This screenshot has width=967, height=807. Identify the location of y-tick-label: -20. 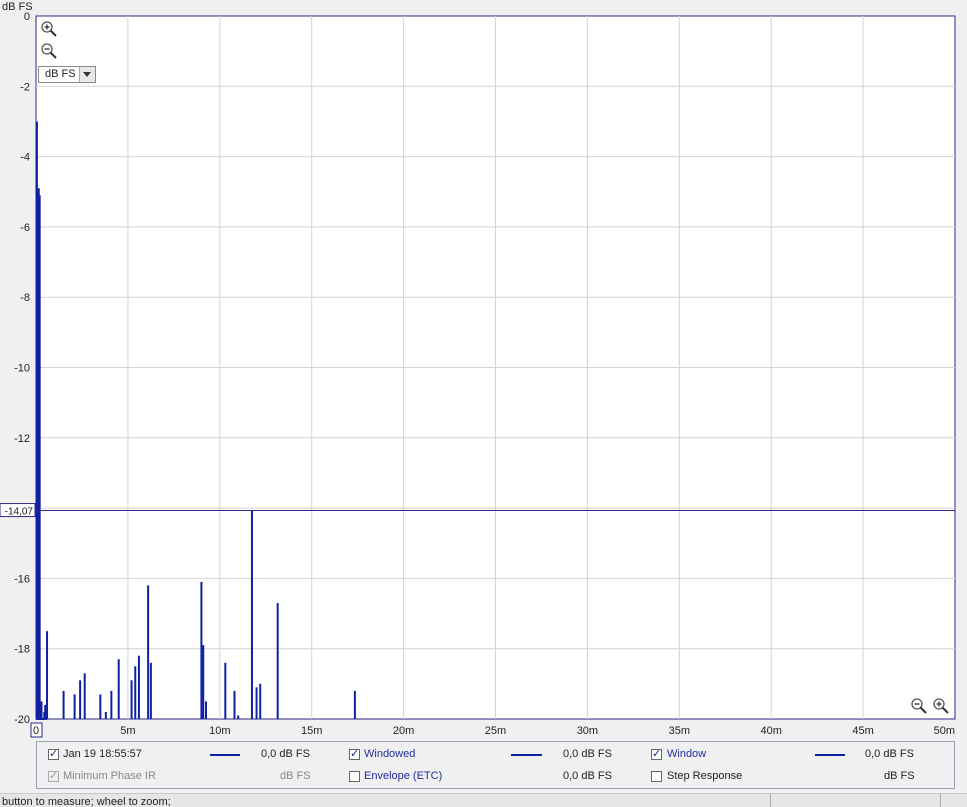
(22, 720).